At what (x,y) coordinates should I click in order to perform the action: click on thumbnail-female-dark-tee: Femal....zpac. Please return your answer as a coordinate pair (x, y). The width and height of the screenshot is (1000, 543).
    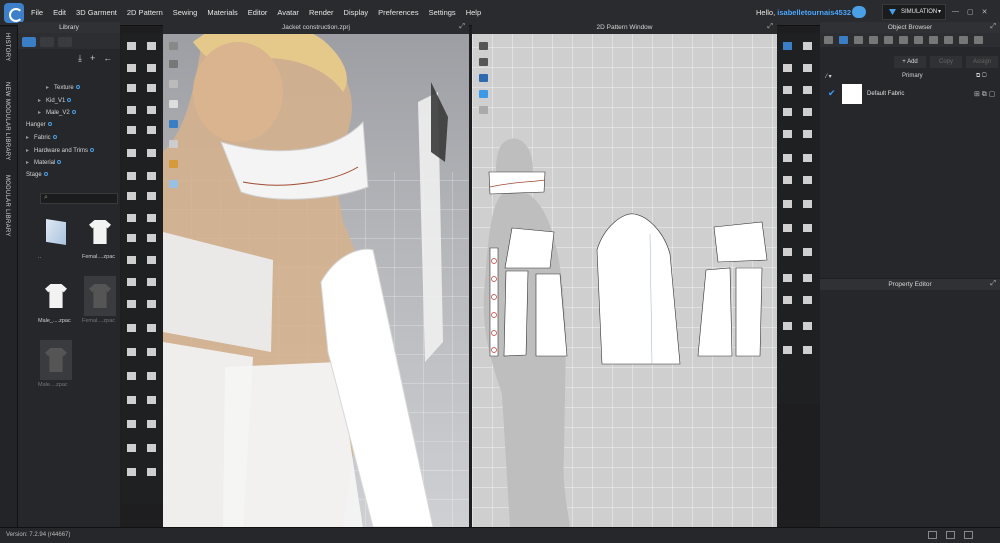
    Looking at the image, I should click on (102, 304).